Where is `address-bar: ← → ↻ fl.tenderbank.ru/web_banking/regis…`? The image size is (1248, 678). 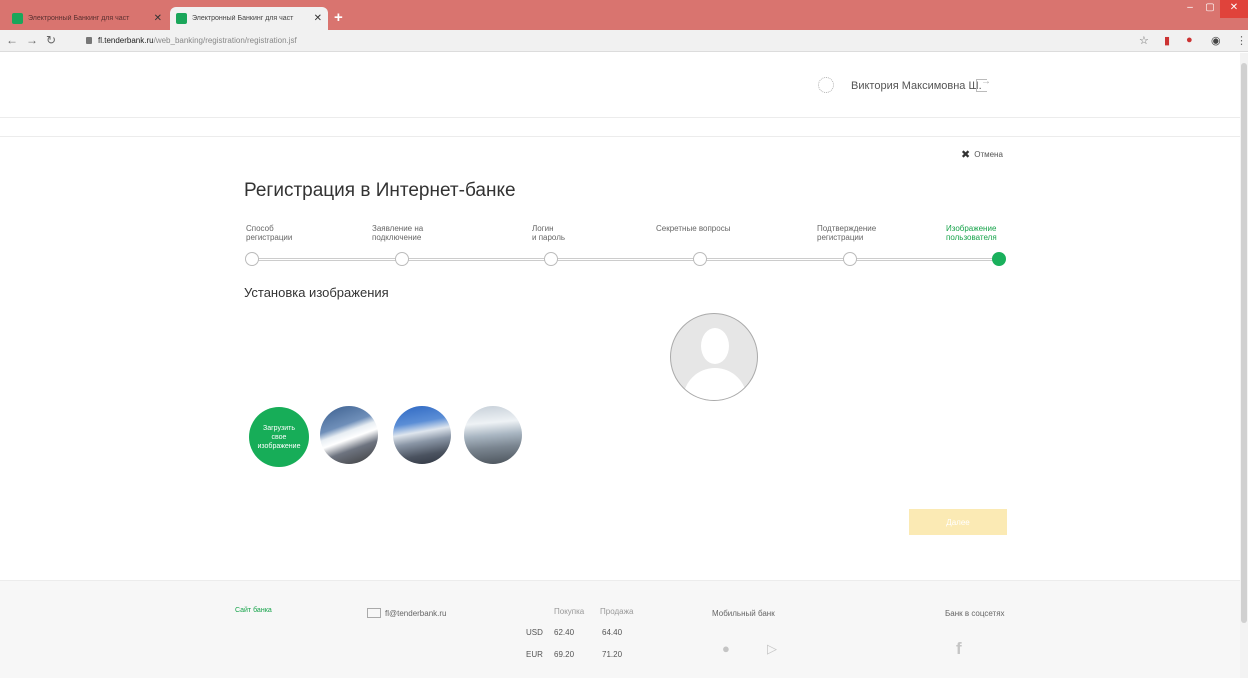
address-bar: ← → ↻ fl.tenderbank.ru/web_banking/regis… is located at coordinates (624, 41).